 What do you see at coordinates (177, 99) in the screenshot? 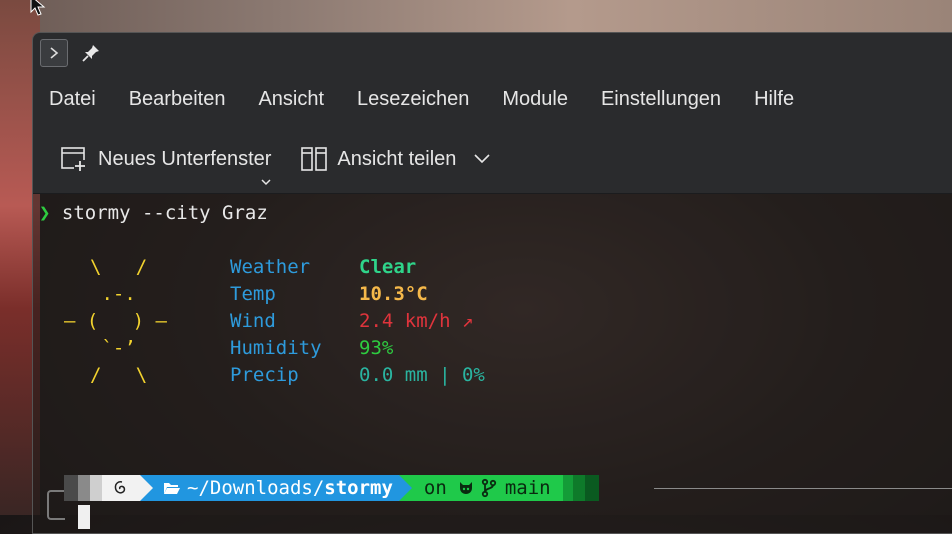
I see `menu-bearbeiten: Bearbeiten` at bounding box center [177, 99].